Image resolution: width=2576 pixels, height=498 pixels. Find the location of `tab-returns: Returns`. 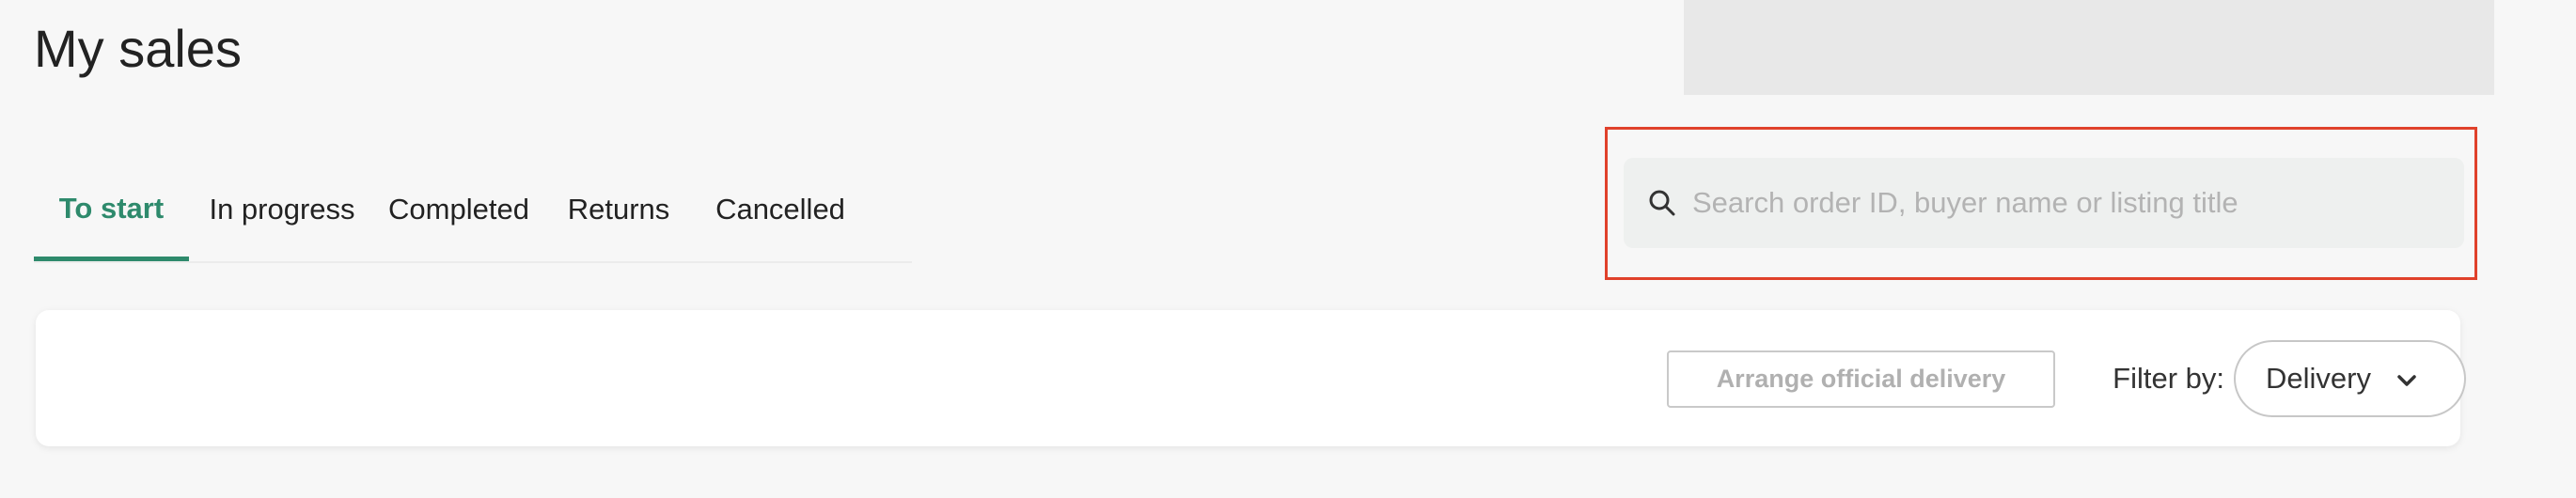

tab-returns: Returns is located at coordinates (619, 209).